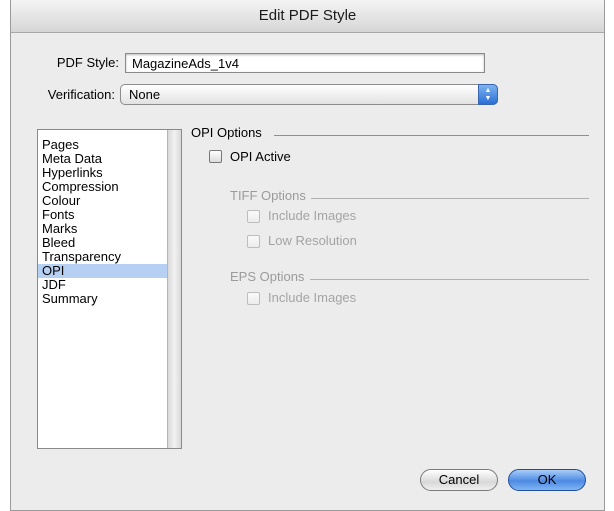 This screenshot has width=614, height=511. Describe the element at coordinates (102, 173) in the screenshot. I see `sidebar-item-hyperlinks: Hyperlinks` at that location.